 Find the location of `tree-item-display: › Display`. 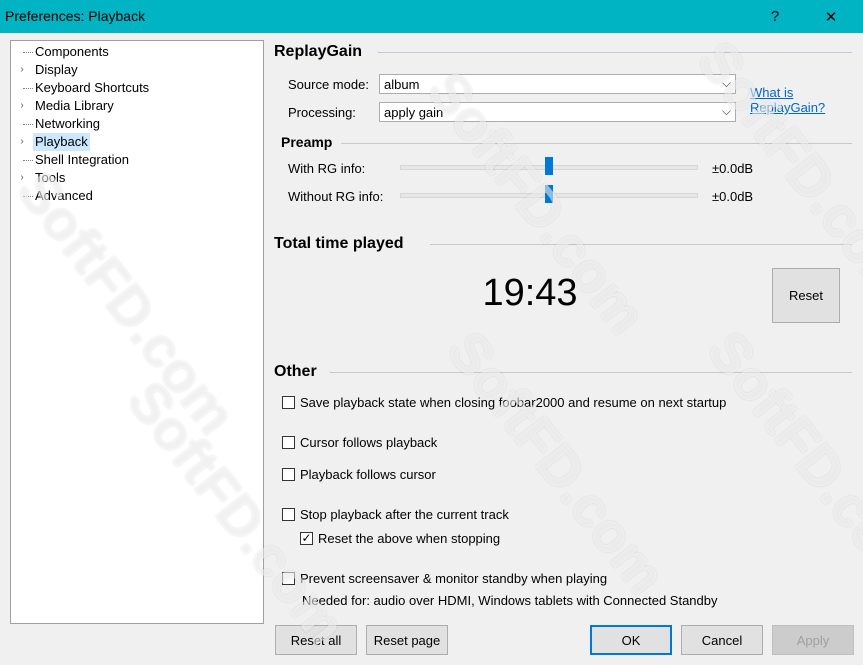

tree-item-display: › Display is located at coordinates (136, 70).